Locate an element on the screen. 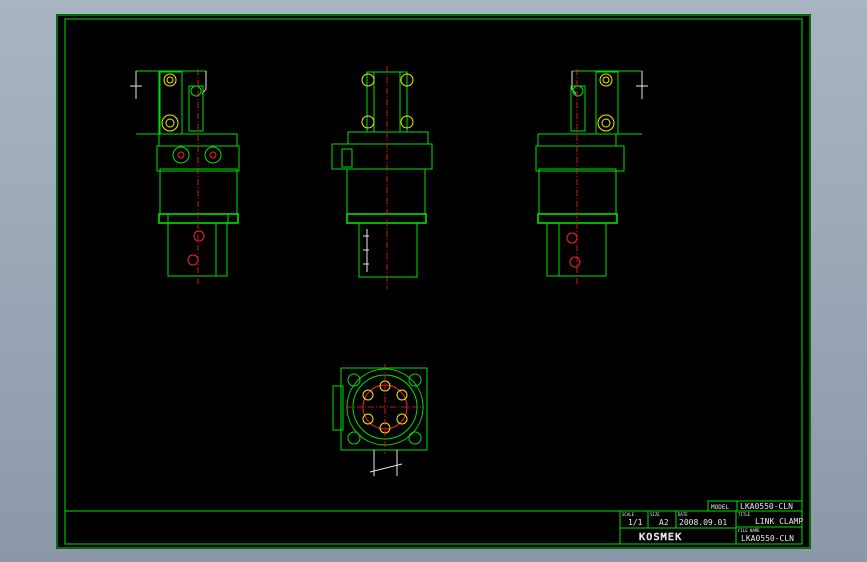 This screenshot has width=867, height=562. date-value: 2008.09.01 is located at coordinates (703, 522).